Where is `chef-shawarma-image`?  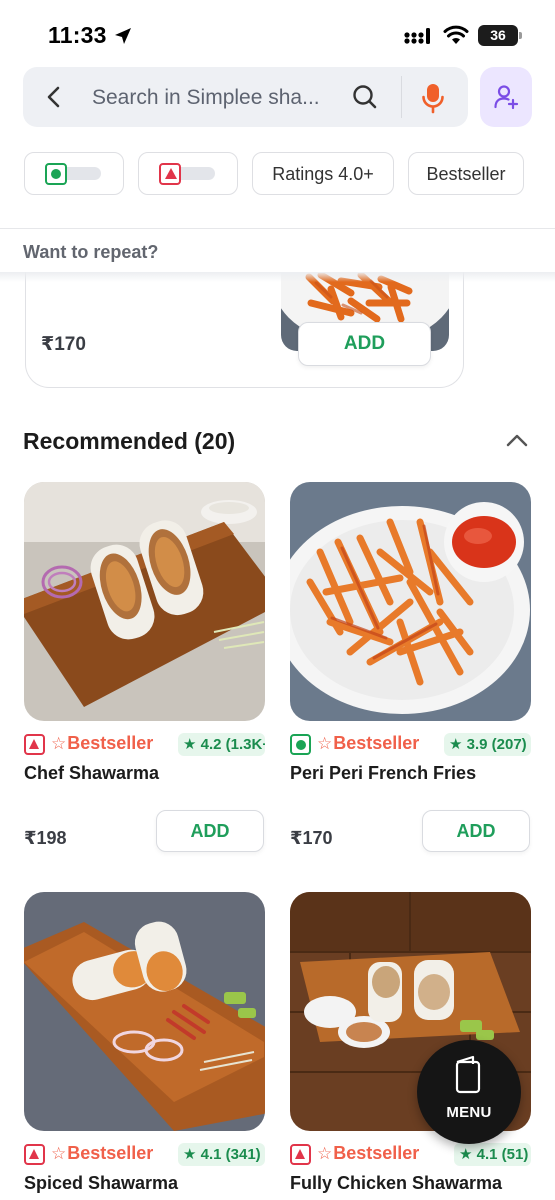 chef-shawarma-image is located at coordinates (144, 601).